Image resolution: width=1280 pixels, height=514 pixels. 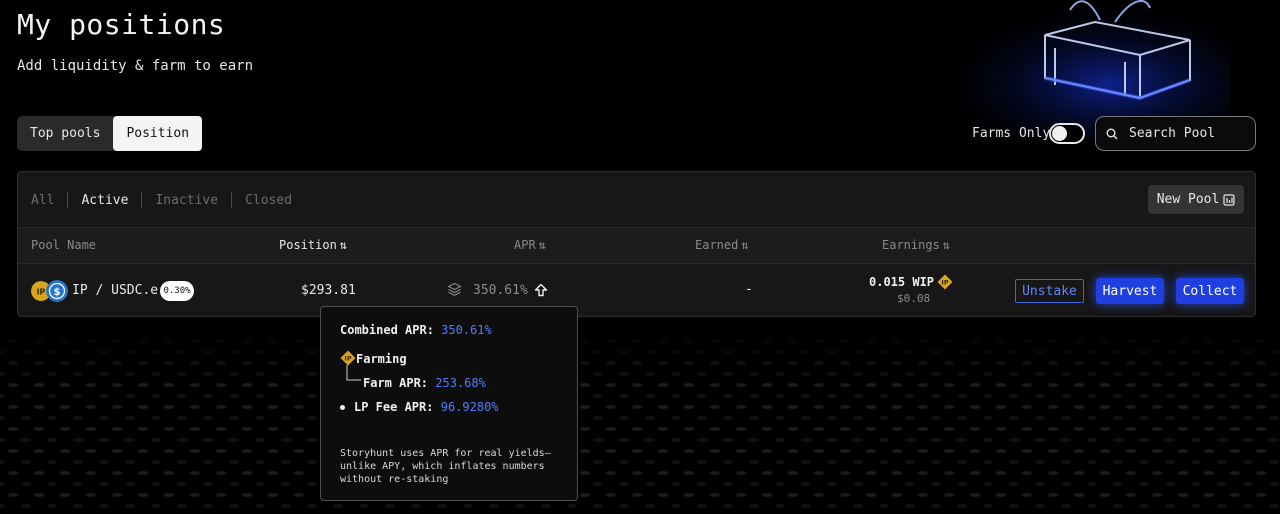 I want to click on col-earned-label: Earned, so click(x=717, y=245).